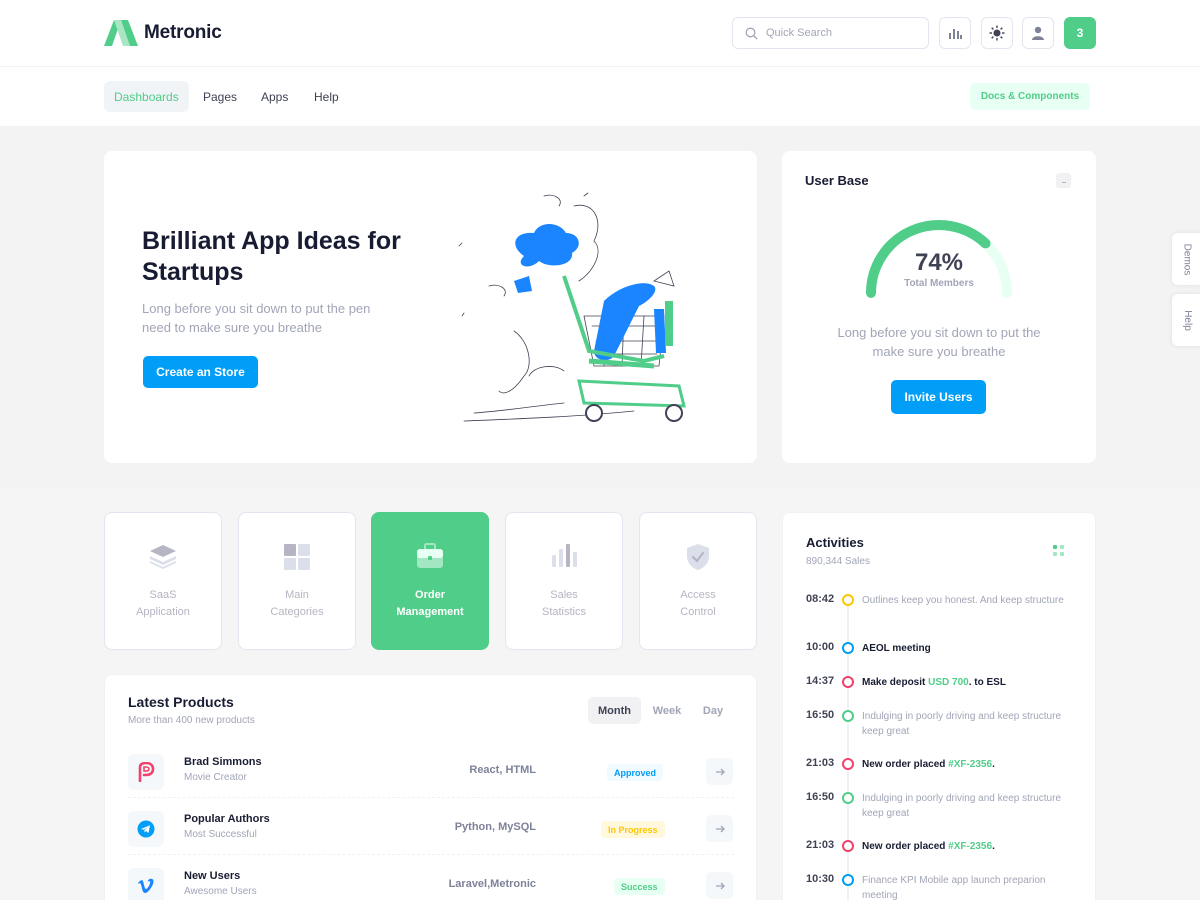  What do you see at coordinates (220, 96) in the screenshot?
I see `nav-item-pages: Pages` at bounding box center [220, 96].